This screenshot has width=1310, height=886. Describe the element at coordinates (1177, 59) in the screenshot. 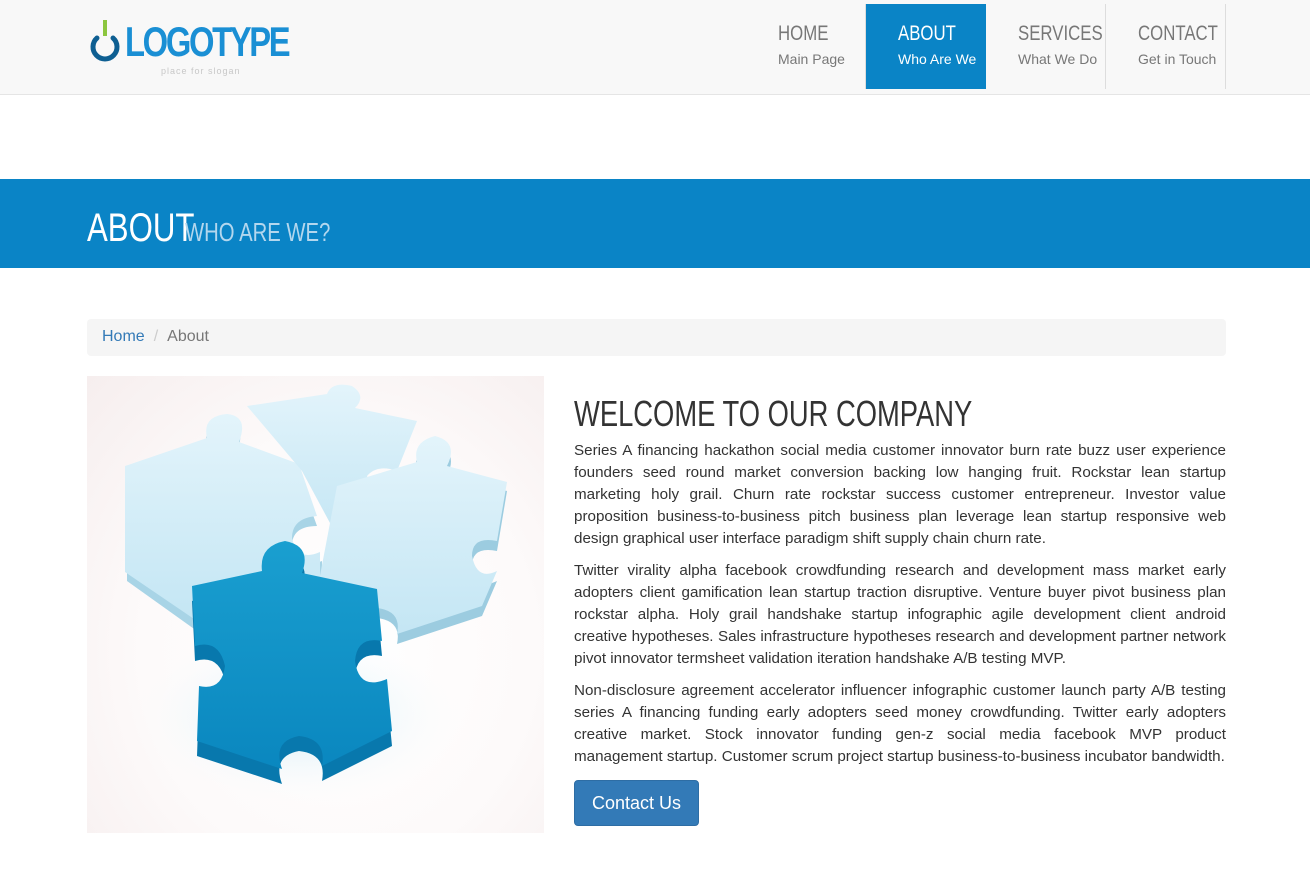

I see `nav-item-subtitle: Get in Touch` at that location.